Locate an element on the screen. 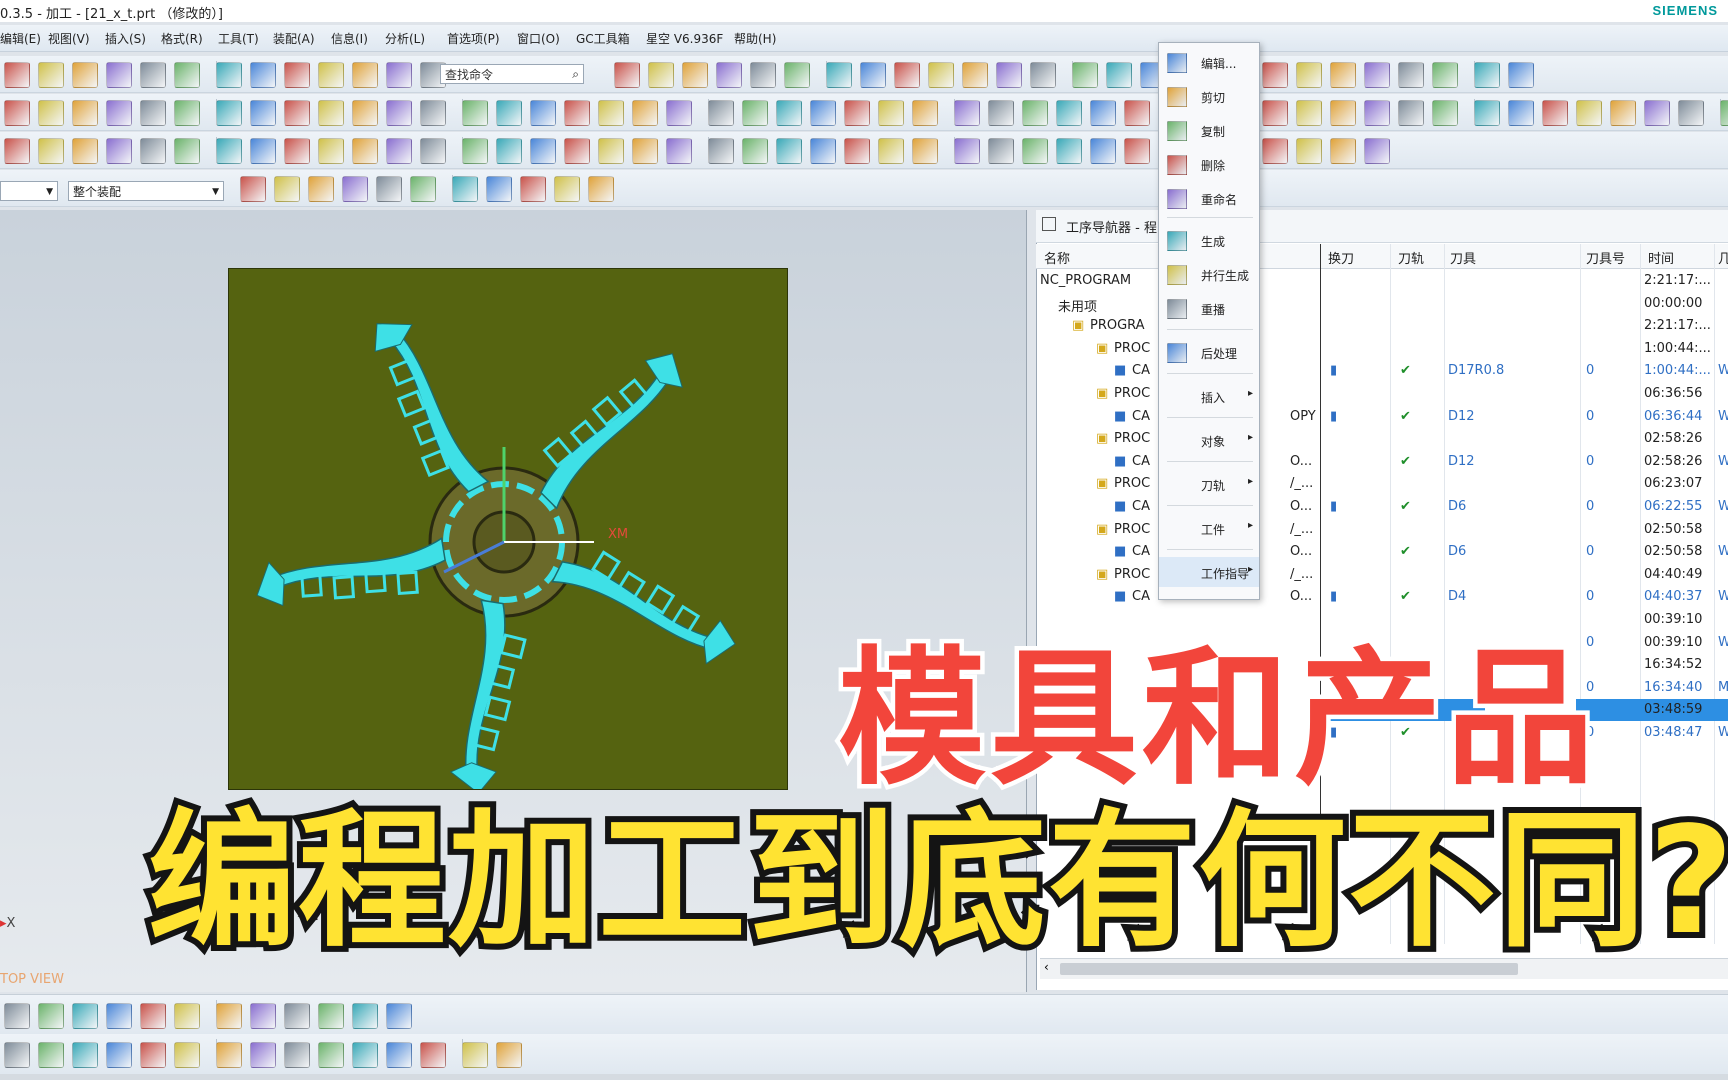 This screenshot has width=1728, height=1080. context-menu-item: 重播 is located at coordinates (1209, 308).